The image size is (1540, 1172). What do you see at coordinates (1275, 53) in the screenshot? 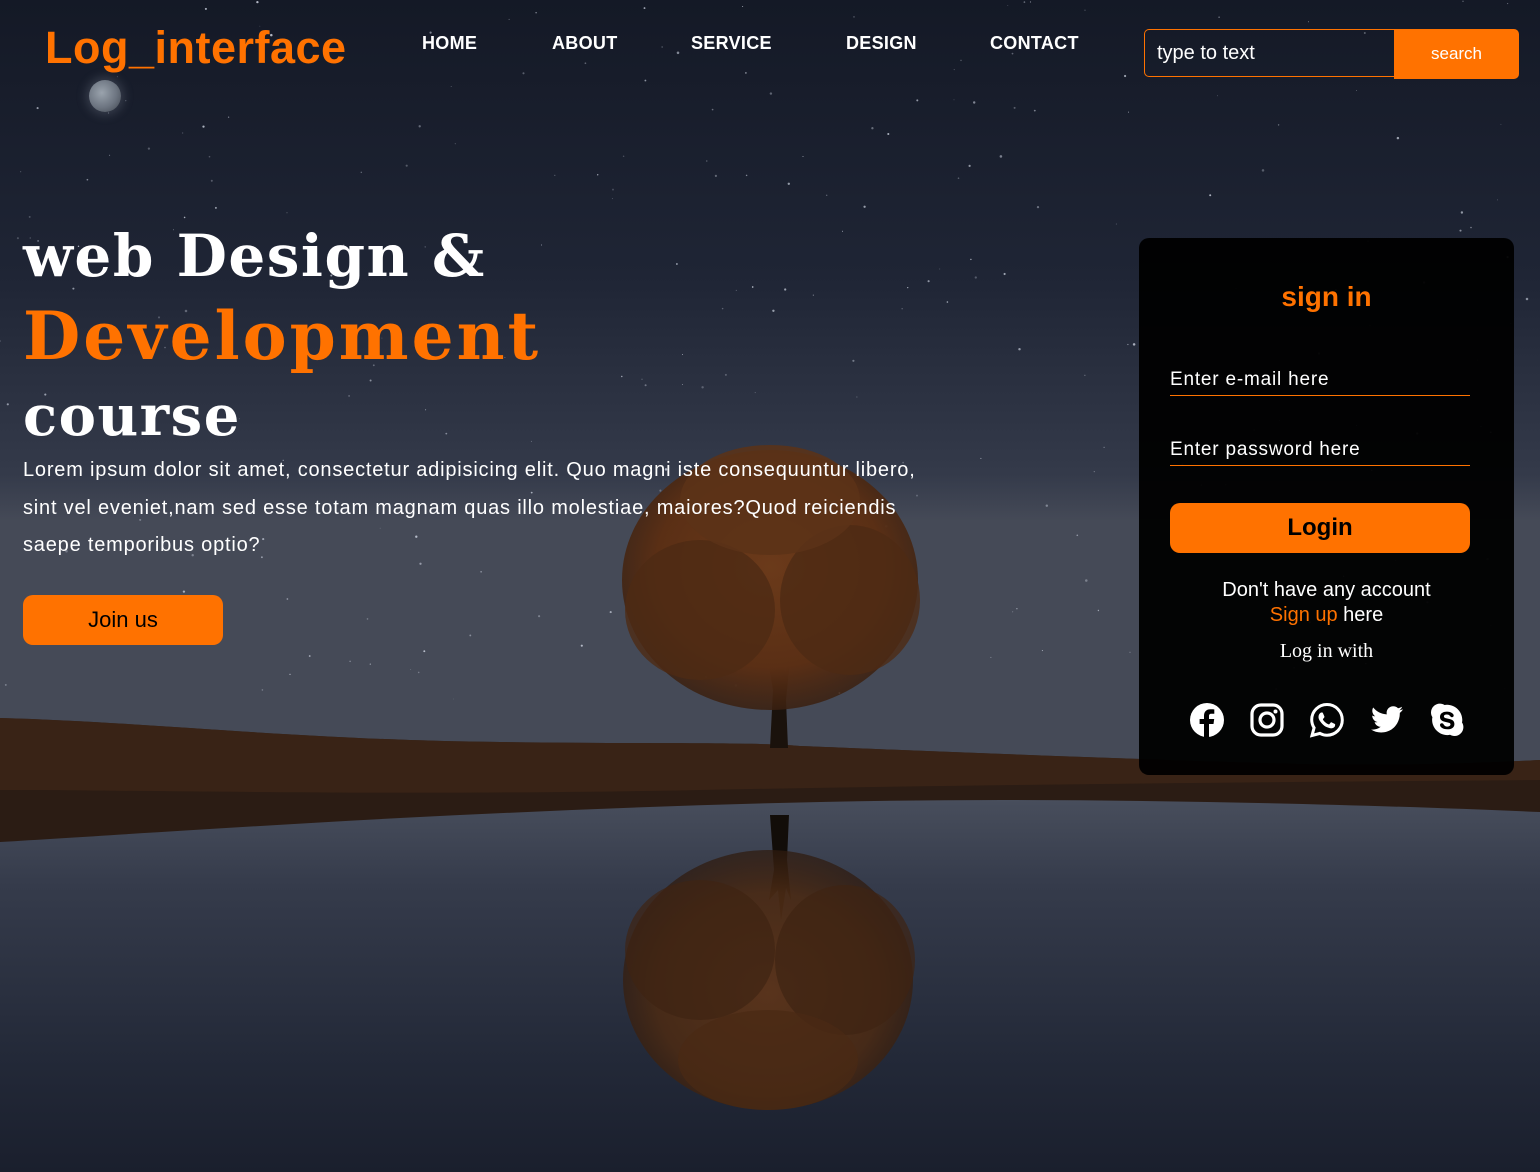
I see `search-input` at bounding box center [1275, 53].